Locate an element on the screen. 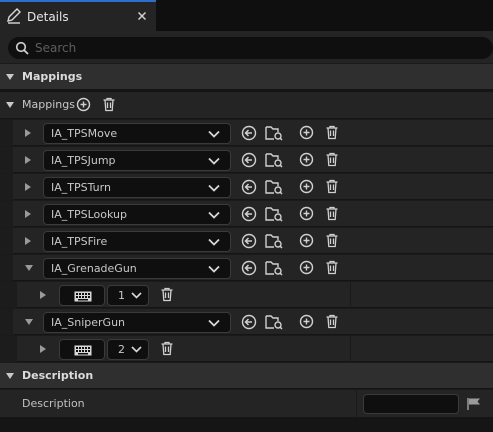  close-icon is located at coordinates (142, 16).